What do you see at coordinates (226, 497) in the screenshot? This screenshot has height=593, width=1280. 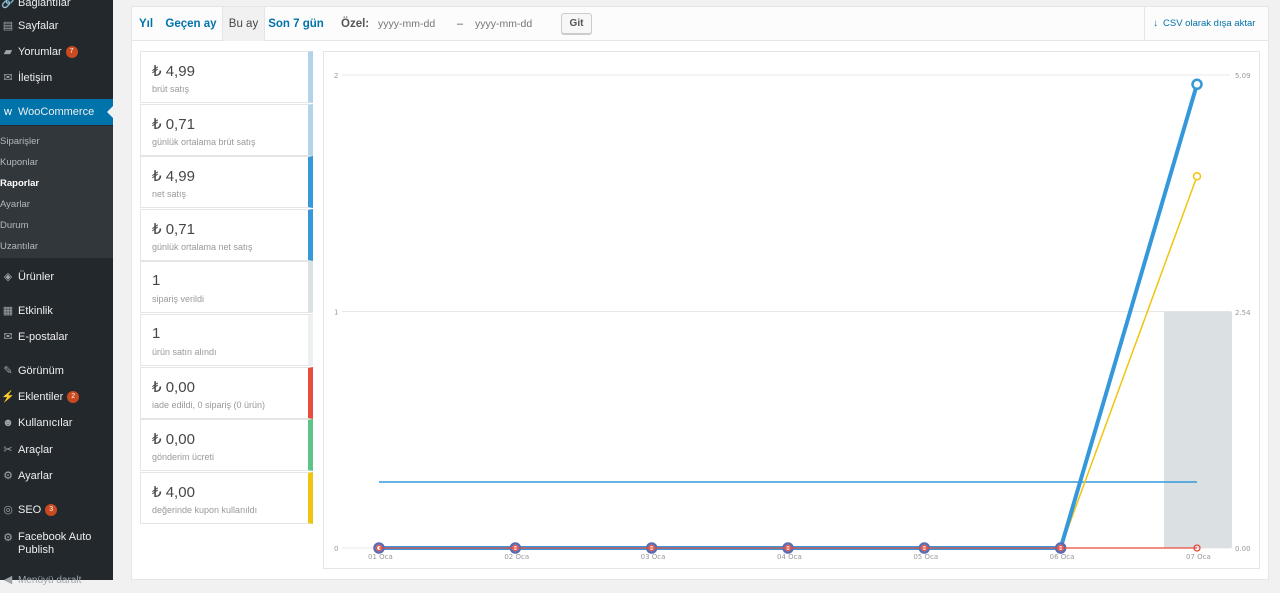 I see `legend-item: ₺ 4,00 değerinde kupon kullanıldı` at bounding box center [226, 497].